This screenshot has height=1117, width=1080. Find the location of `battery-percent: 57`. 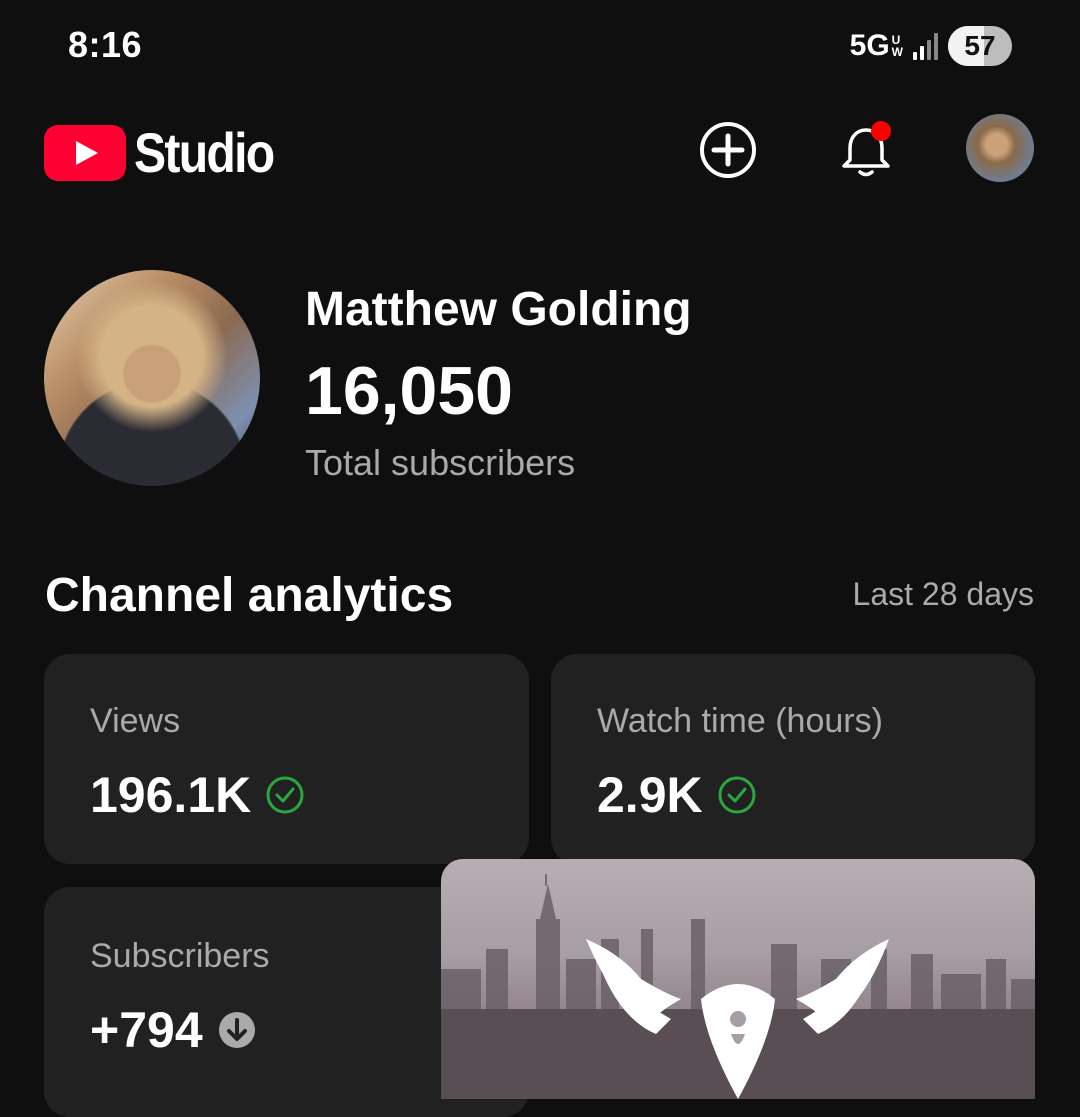

battery-percent: 57 is located at coordinates (980, 45).